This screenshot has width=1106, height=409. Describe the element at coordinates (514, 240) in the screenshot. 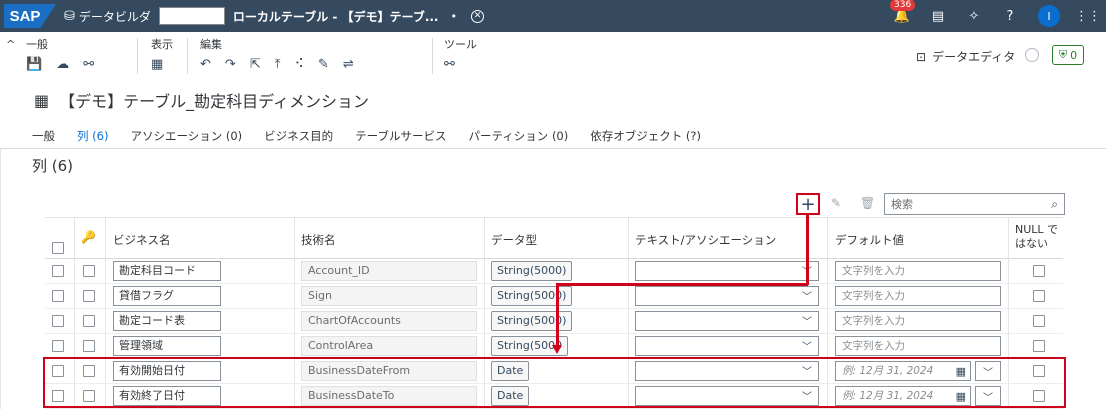

I see `header-data-type: データ型` at that location.